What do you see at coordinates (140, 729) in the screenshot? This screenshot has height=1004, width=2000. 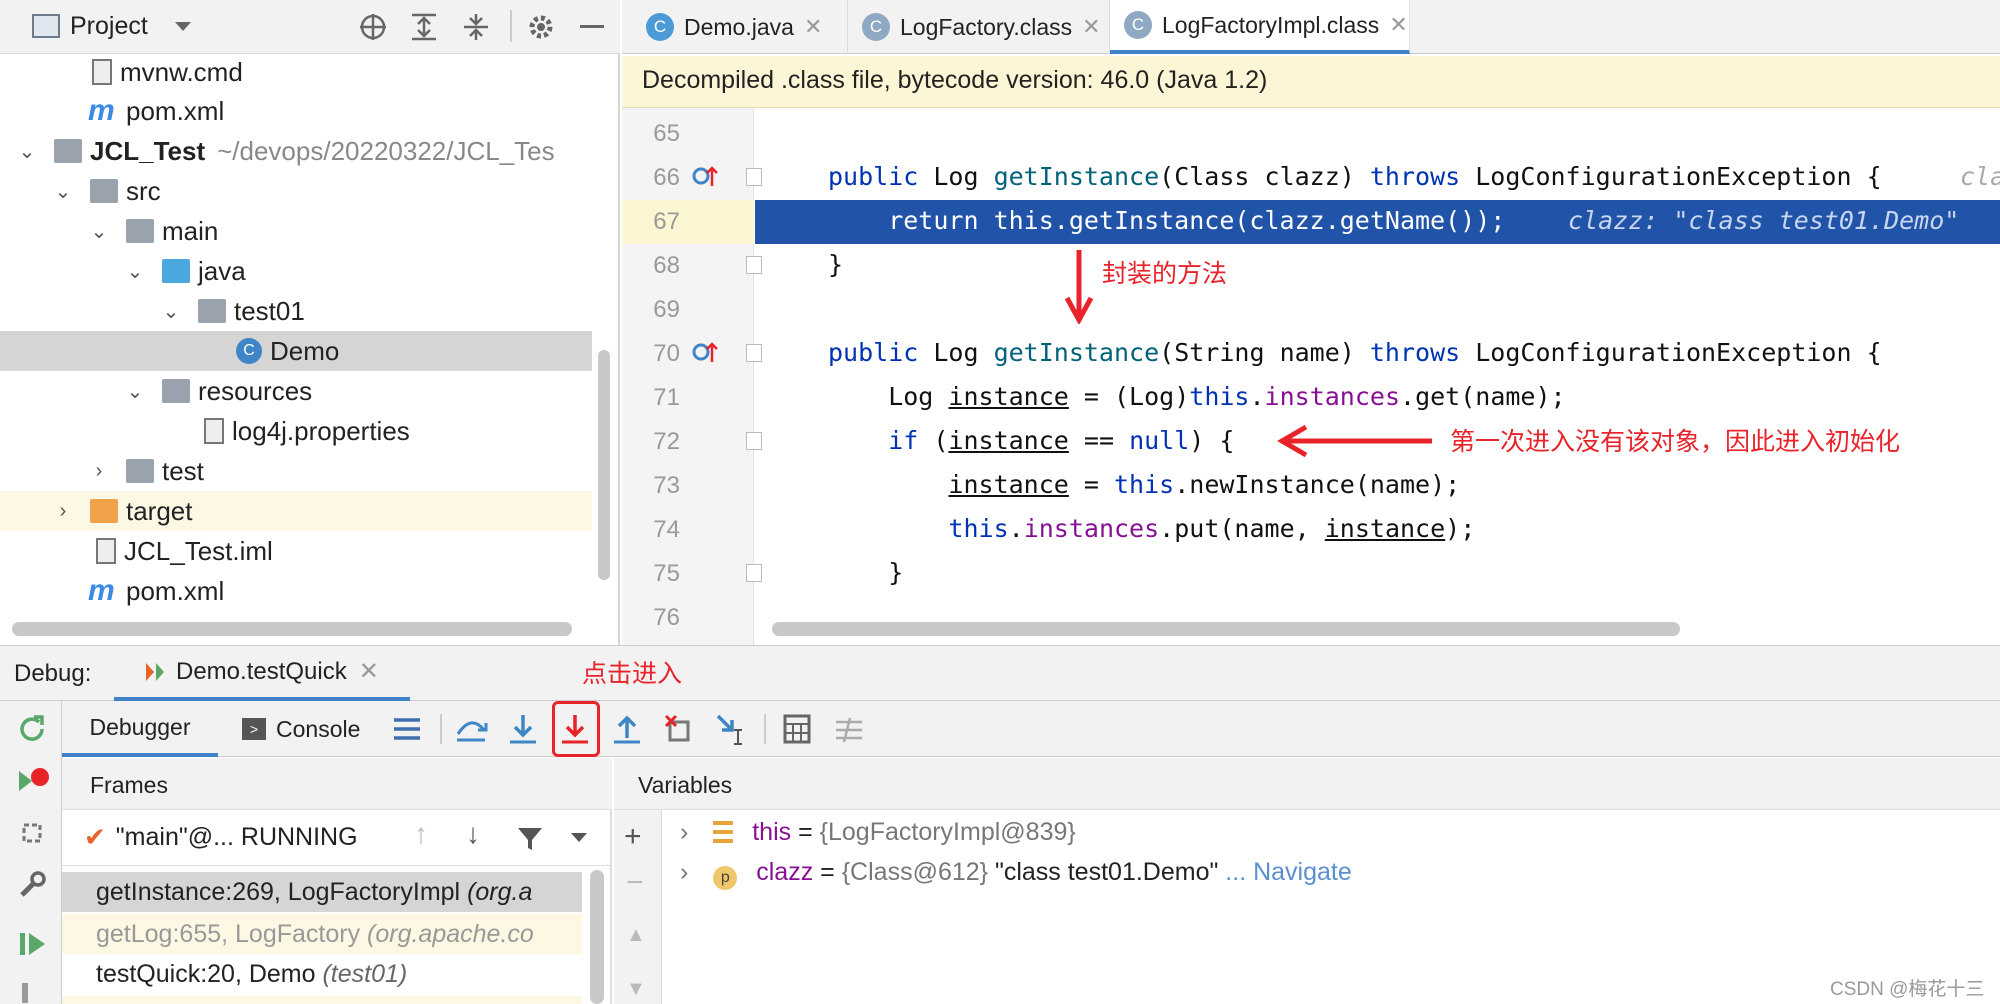 I see `tab-debugger: Debugger` at bounding box center [140, 729].